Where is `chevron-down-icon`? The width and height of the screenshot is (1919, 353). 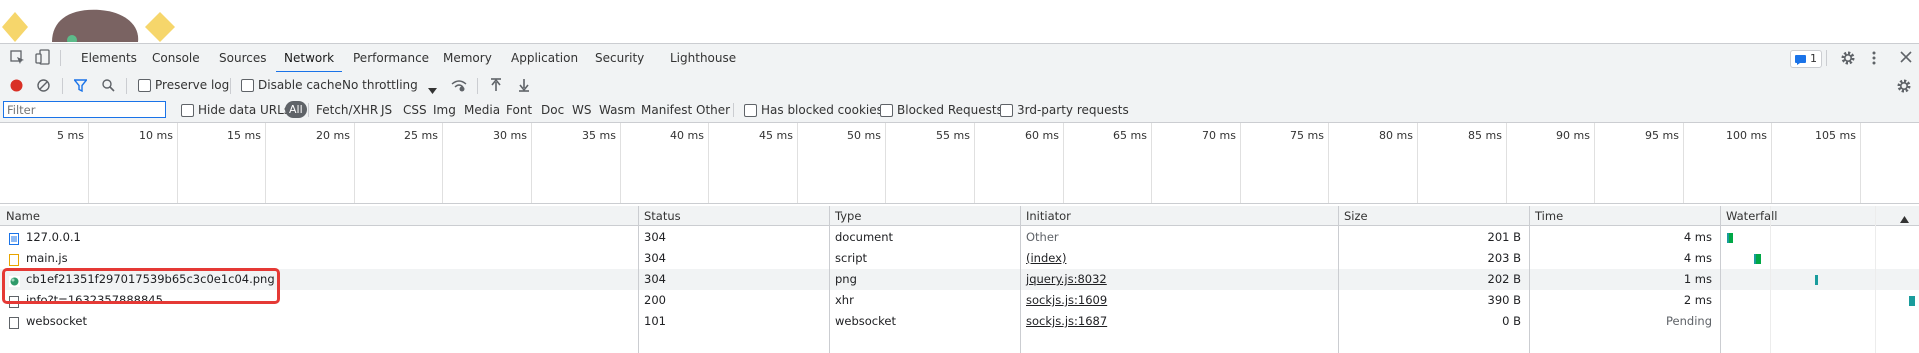 chevron-down-icon is located at coordinates (432, 90).